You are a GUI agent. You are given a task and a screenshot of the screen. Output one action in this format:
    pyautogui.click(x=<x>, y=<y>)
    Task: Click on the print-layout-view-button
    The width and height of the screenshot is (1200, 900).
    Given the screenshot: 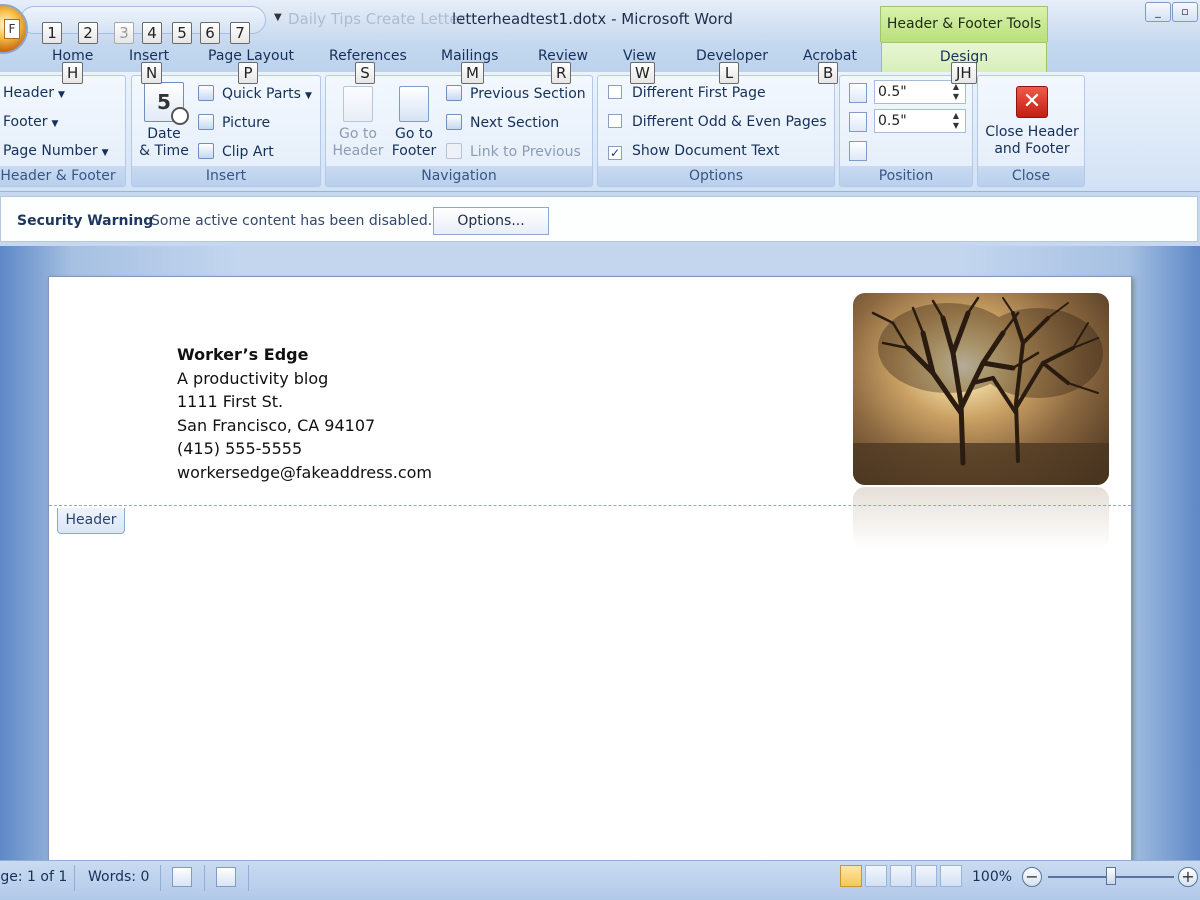 What is the action you would take?
    pyautogui.click(x=851, y=876)
    